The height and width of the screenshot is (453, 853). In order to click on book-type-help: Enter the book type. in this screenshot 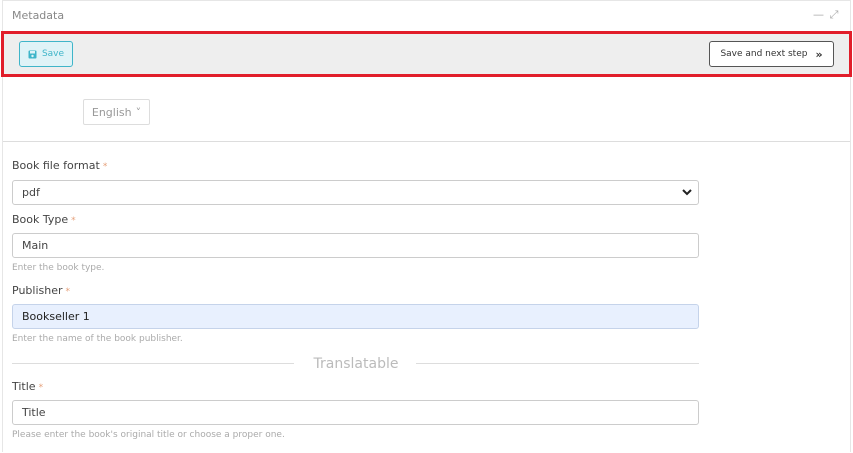, I will do `click(58, 268)`.